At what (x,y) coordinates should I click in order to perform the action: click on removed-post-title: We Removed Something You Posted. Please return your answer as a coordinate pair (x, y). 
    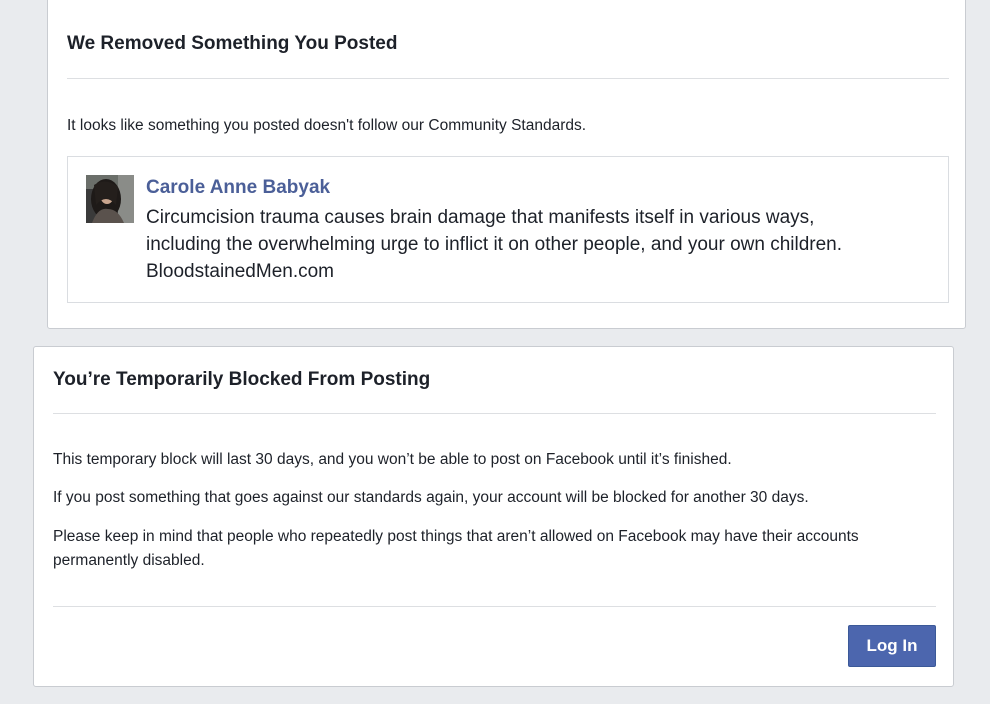
    Looking at the image, I should click on (232, 43).